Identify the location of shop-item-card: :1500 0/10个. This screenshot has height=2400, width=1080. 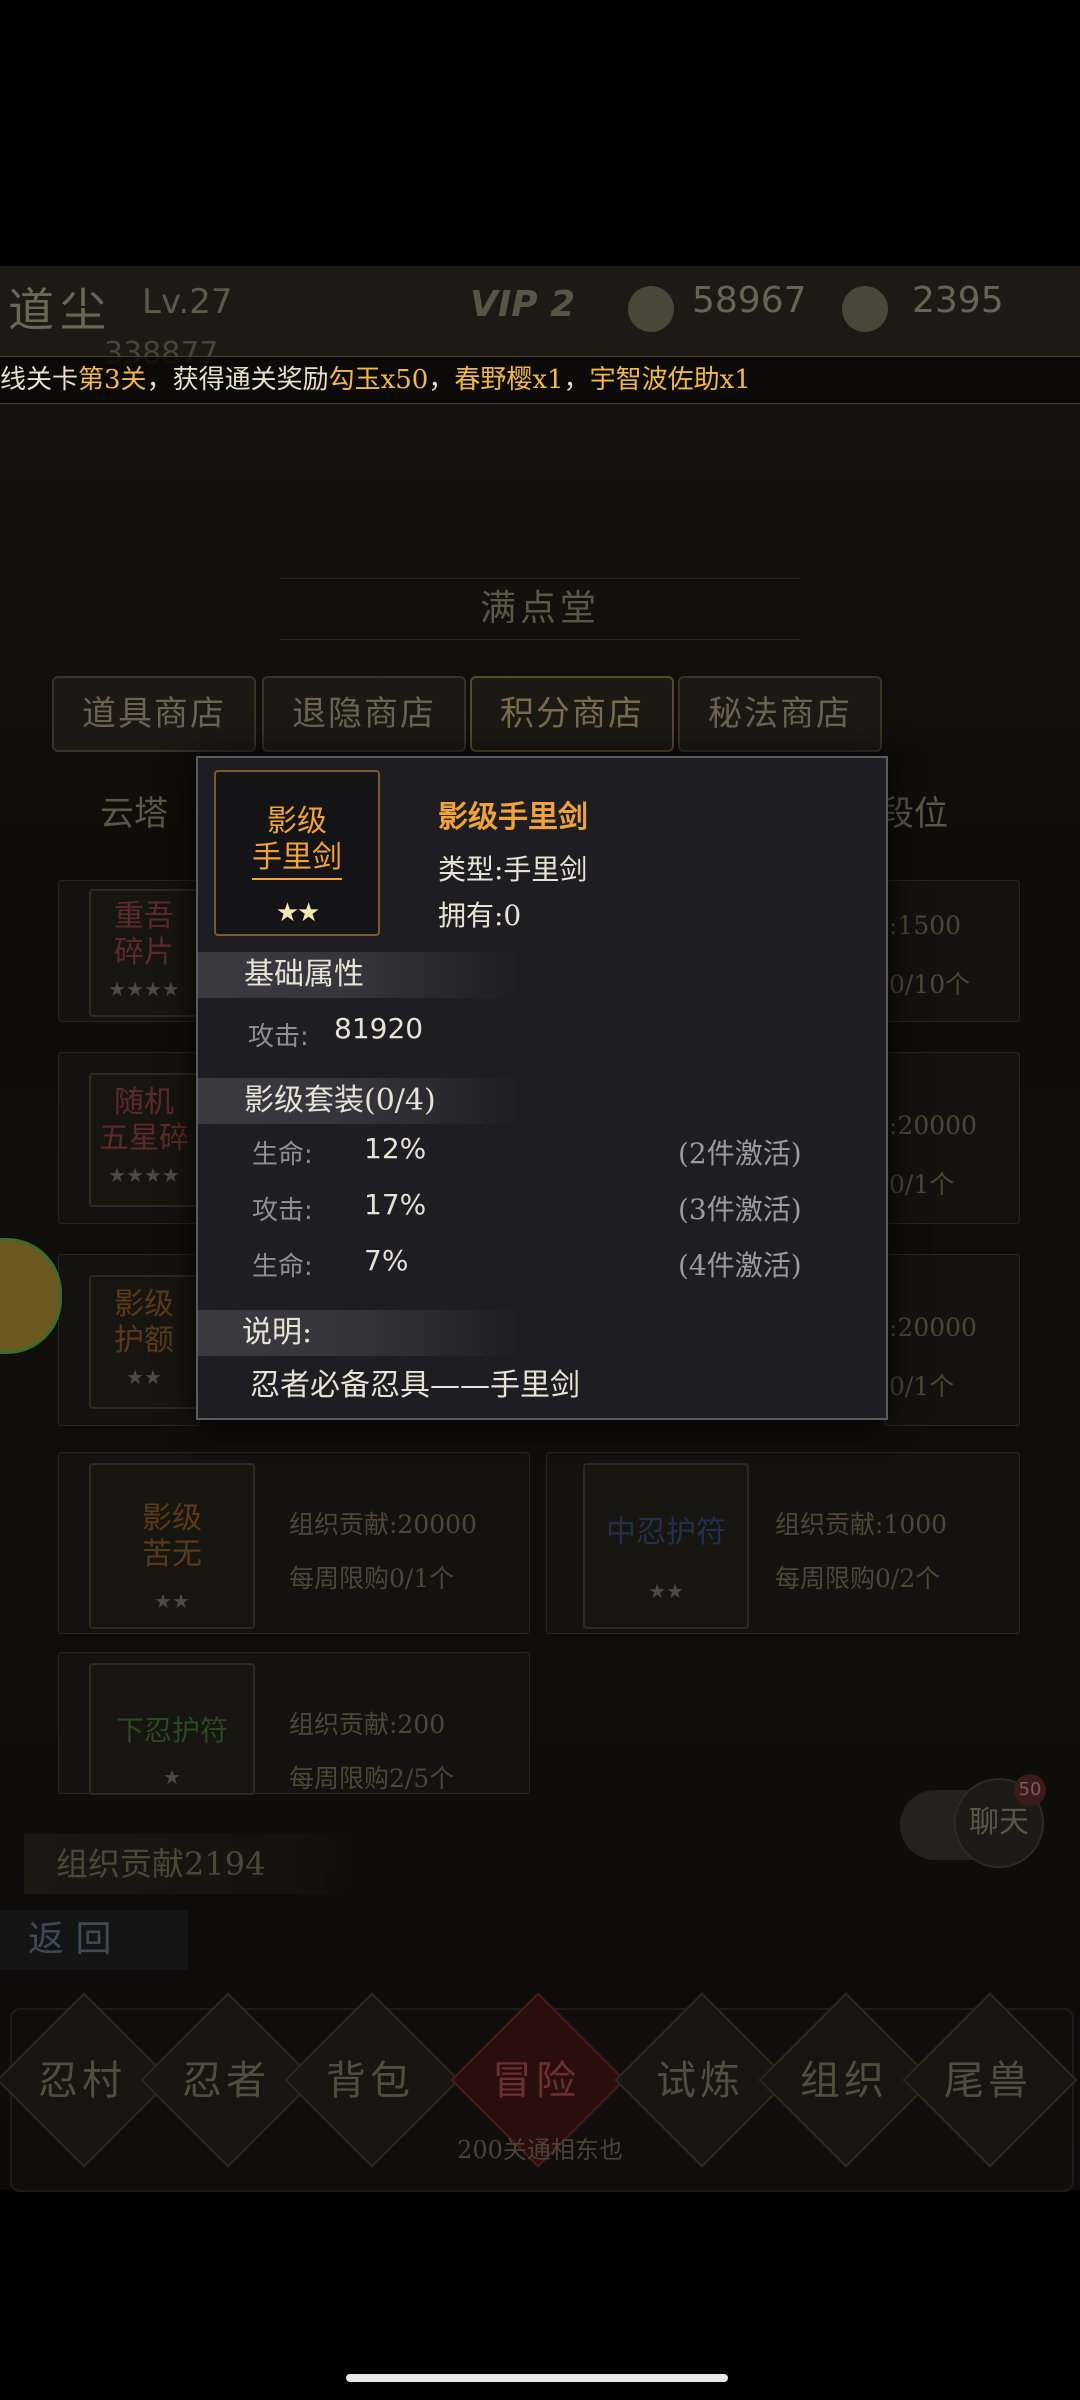
(952, 951).